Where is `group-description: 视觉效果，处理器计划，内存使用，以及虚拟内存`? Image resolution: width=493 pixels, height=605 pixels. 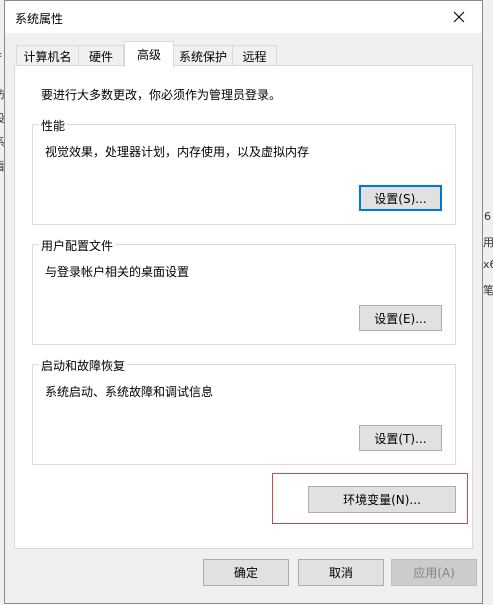 group-description: 视觉效果，处理器计划，内存使用，以及虚拟内存 is located at coordinates (177, 152).